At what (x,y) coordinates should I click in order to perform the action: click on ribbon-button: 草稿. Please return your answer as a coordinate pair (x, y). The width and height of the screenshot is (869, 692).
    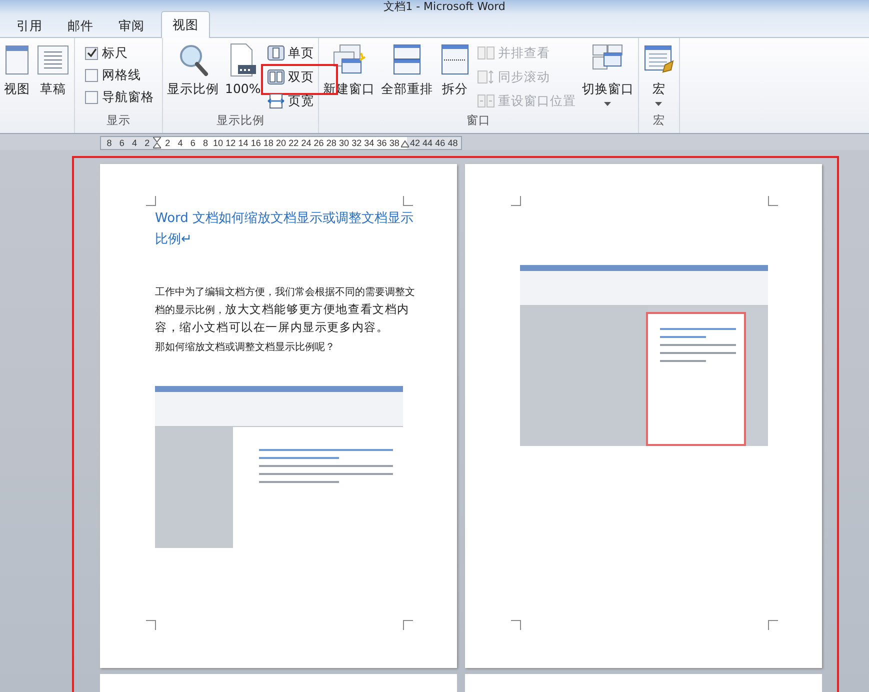
    Looking at the image, I should click on (53, 70).